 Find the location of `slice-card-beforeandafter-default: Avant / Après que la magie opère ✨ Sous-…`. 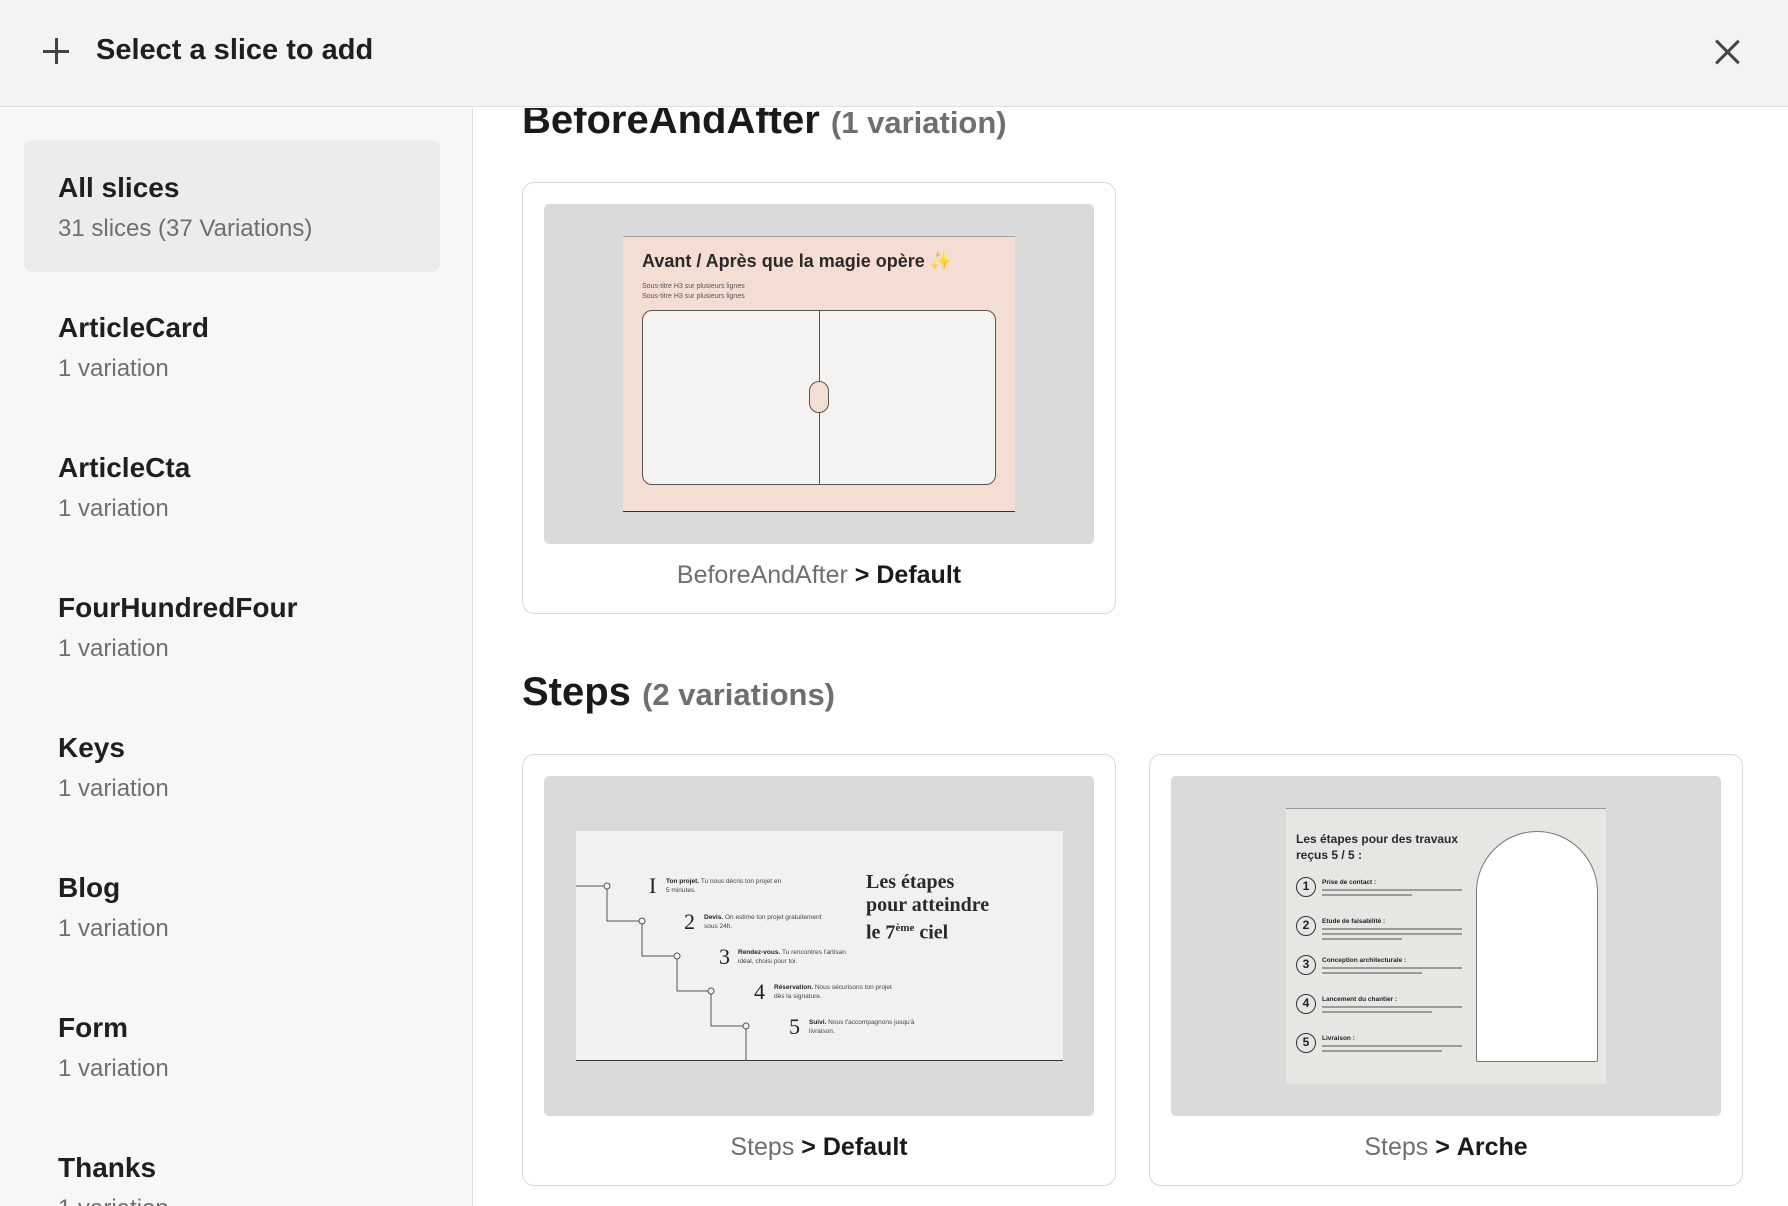

slice-card-beforeandafter-default: Avant / Après que la magie opère ✨ Sous-… is located at coordinates (819, 398).